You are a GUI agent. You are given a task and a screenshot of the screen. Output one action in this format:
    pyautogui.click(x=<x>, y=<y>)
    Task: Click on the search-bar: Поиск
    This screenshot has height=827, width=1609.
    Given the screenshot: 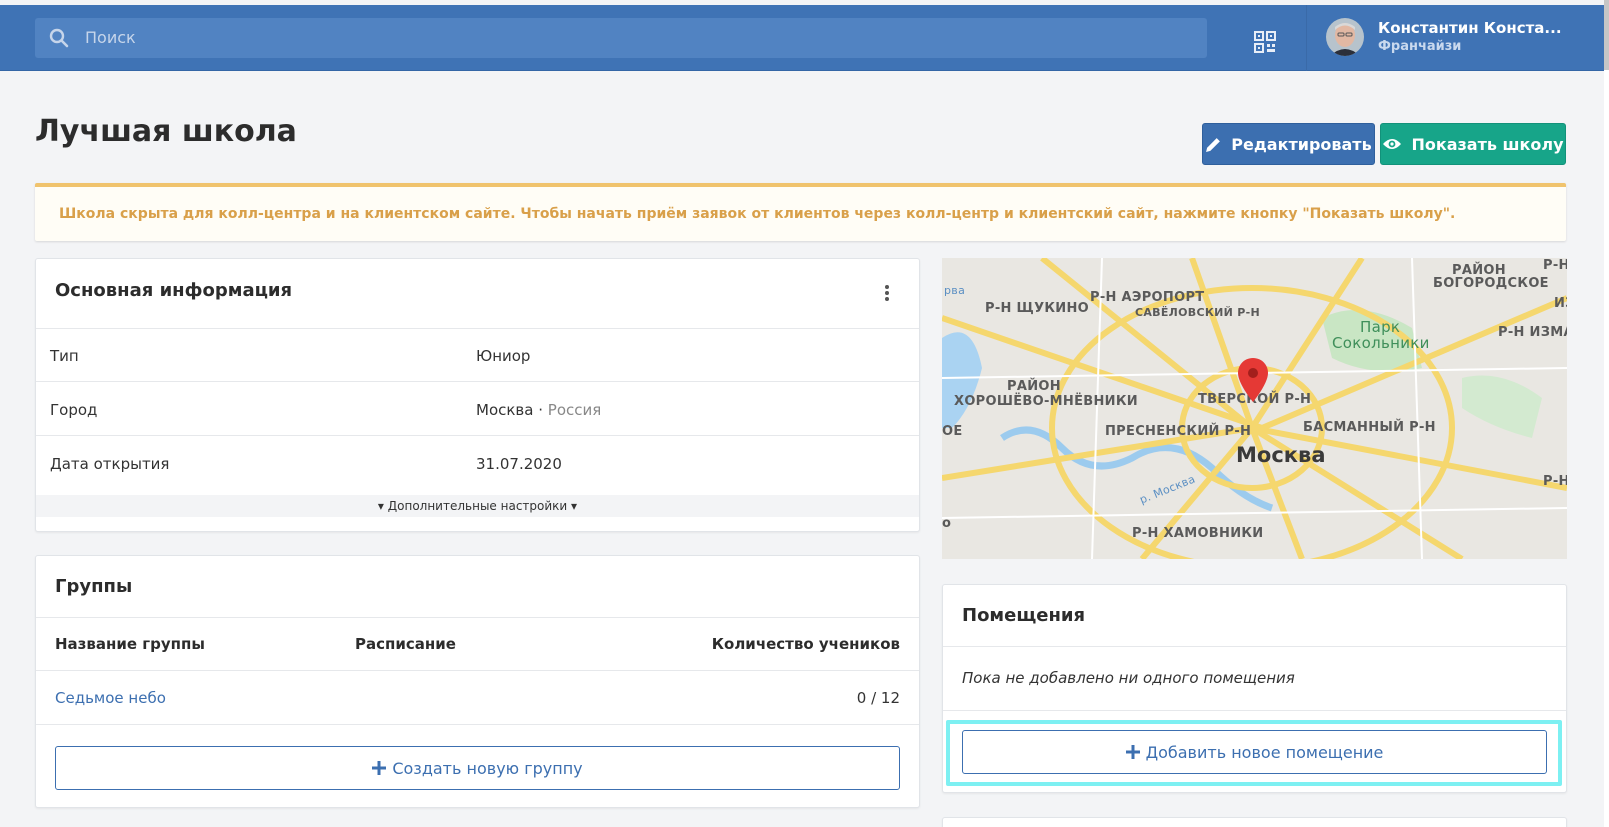 What is the action you would take?
    pyautogui.click(x=621, y=38)
    